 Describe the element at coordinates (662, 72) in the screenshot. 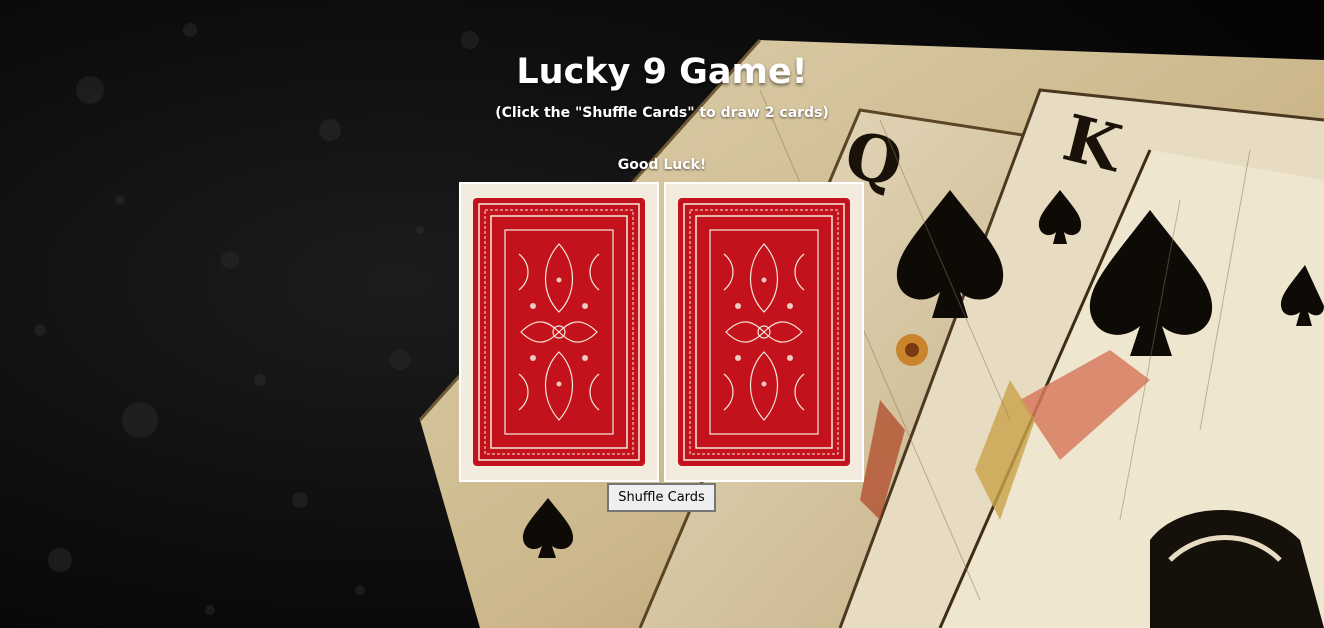

I see `page-title: Lucky 9 Game!` at that location.